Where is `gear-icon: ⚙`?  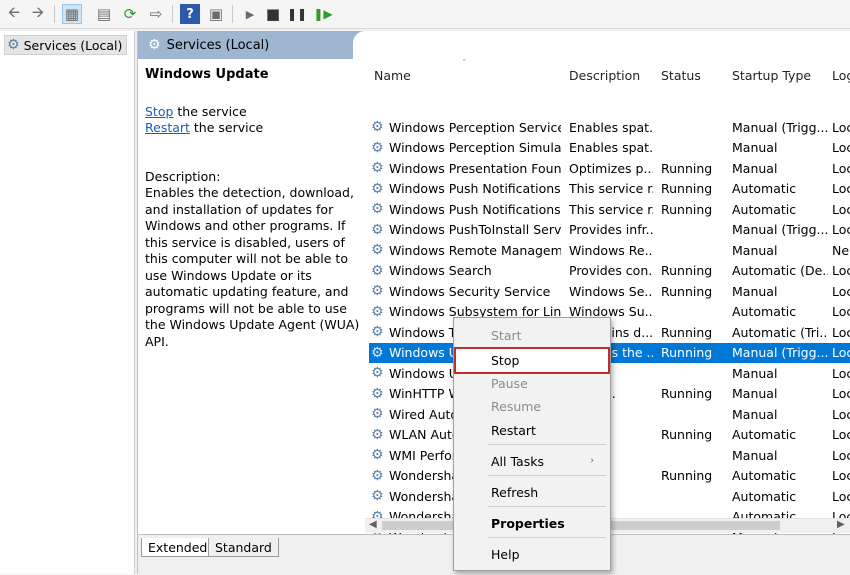 gear-icon: ⚙ is located at coordinates (154, 45).